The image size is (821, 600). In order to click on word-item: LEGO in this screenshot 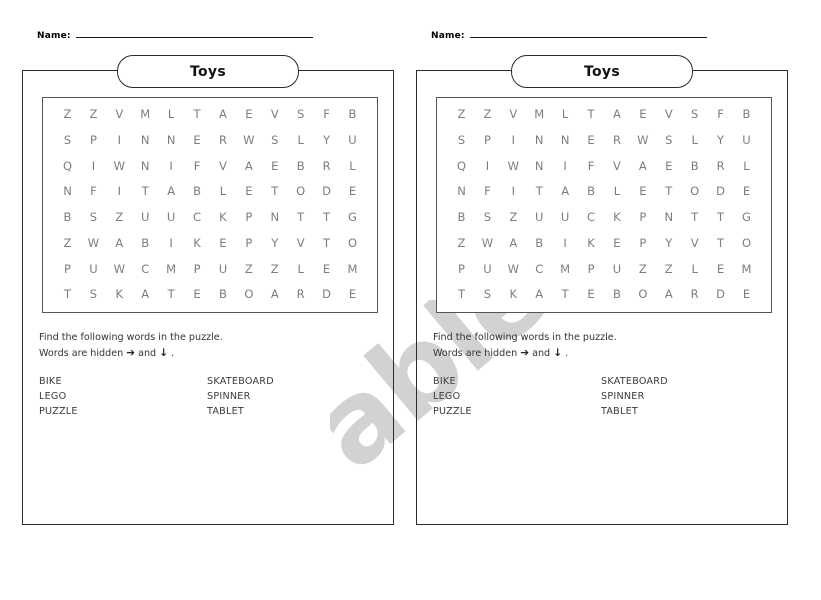, I will do `click(447, 396)`.